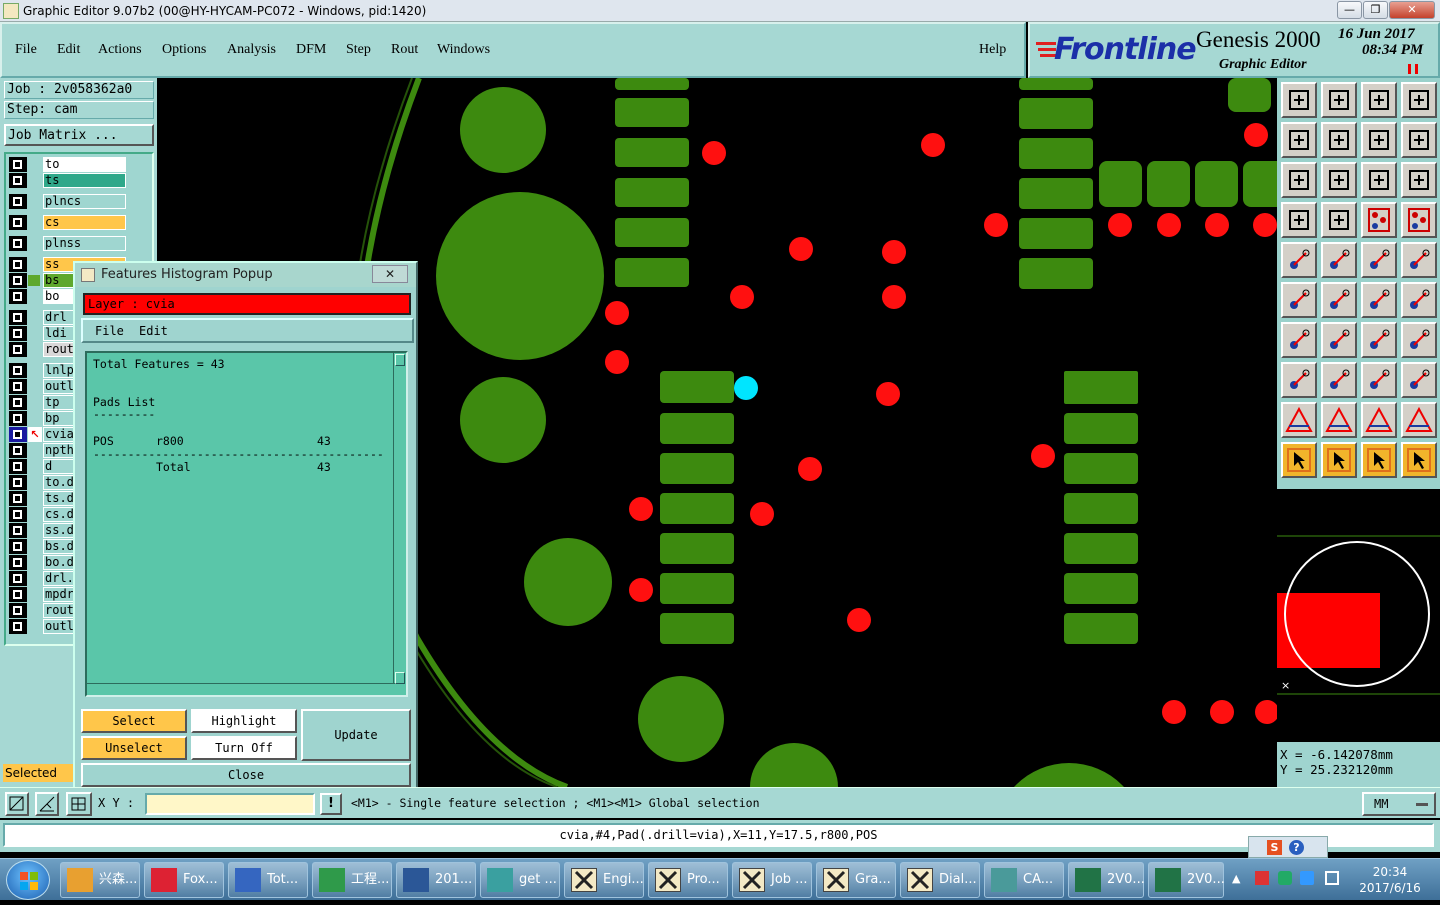 This screenshot has width=1440, height=905. Describe the element at coordinates (67, 180) in the screenshot. I see `layer-row-ts: ts` at that location.